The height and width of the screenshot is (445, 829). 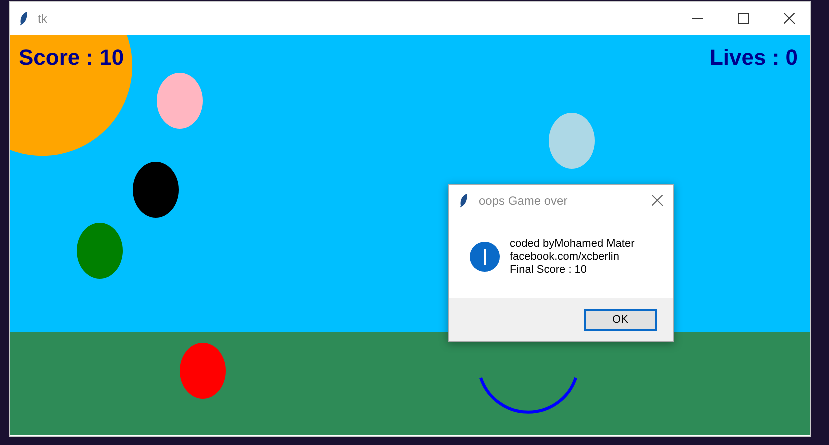 I want to click on score-label: Score : 10, so click(x=71, y=58).